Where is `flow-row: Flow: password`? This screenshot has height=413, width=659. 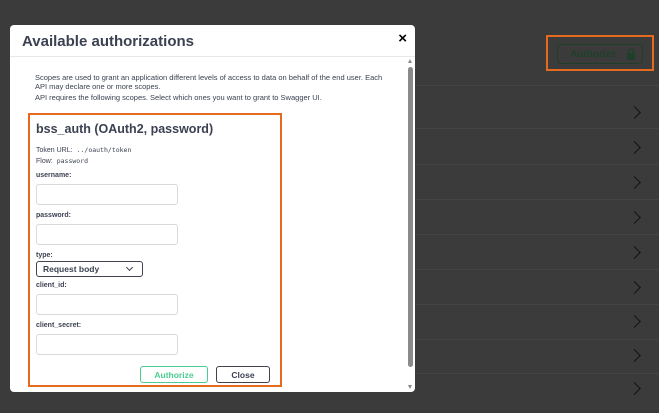
flow-row: Flow: password is located at coordinates (62, 161).